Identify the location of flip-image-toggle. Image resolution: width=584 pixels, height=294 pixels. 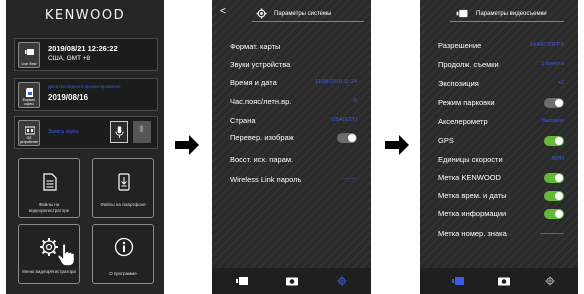
(347, 138).